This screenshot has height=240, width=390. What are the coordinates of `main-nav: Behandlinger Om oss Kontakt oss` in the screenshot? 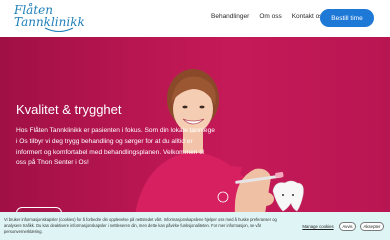 It's located at (268, 16).